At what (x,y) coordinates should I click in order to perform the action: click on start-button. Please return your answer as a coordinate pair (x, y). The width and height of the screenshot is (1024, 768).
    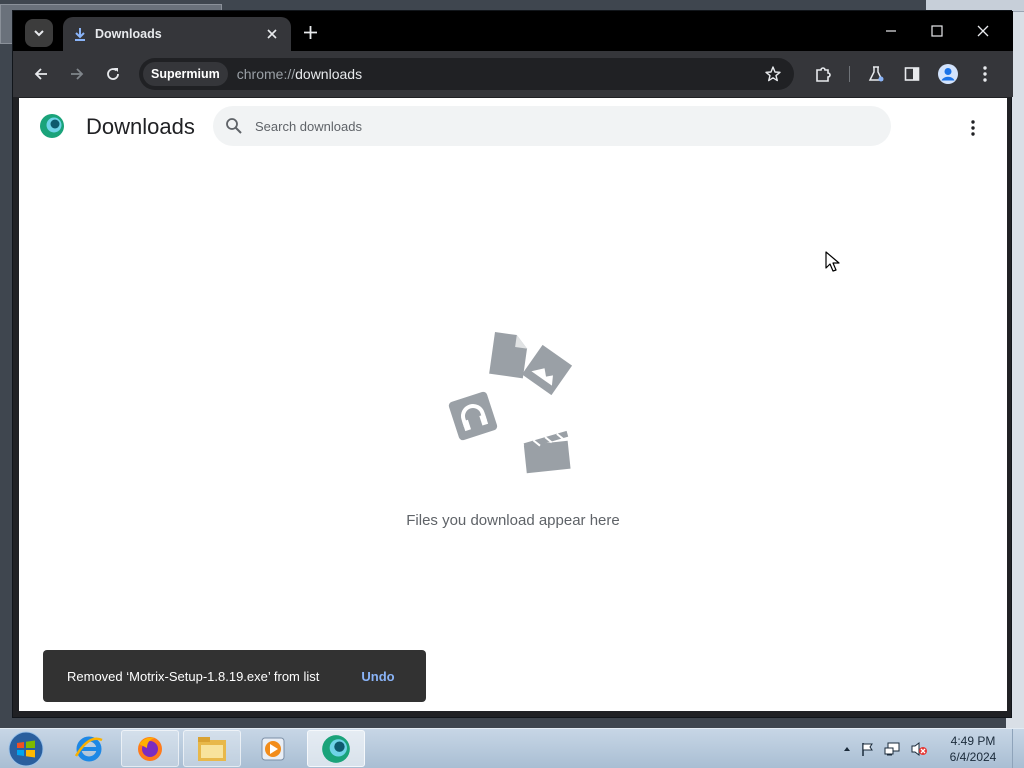
    Looking at the image, I should click on (26, 749).